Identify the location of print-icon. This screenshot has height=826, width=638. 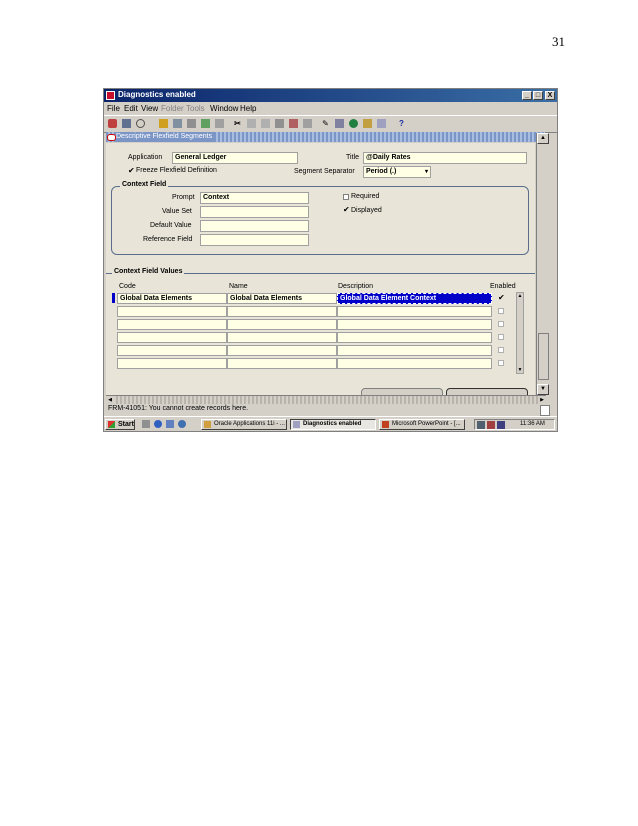
(191, 123).